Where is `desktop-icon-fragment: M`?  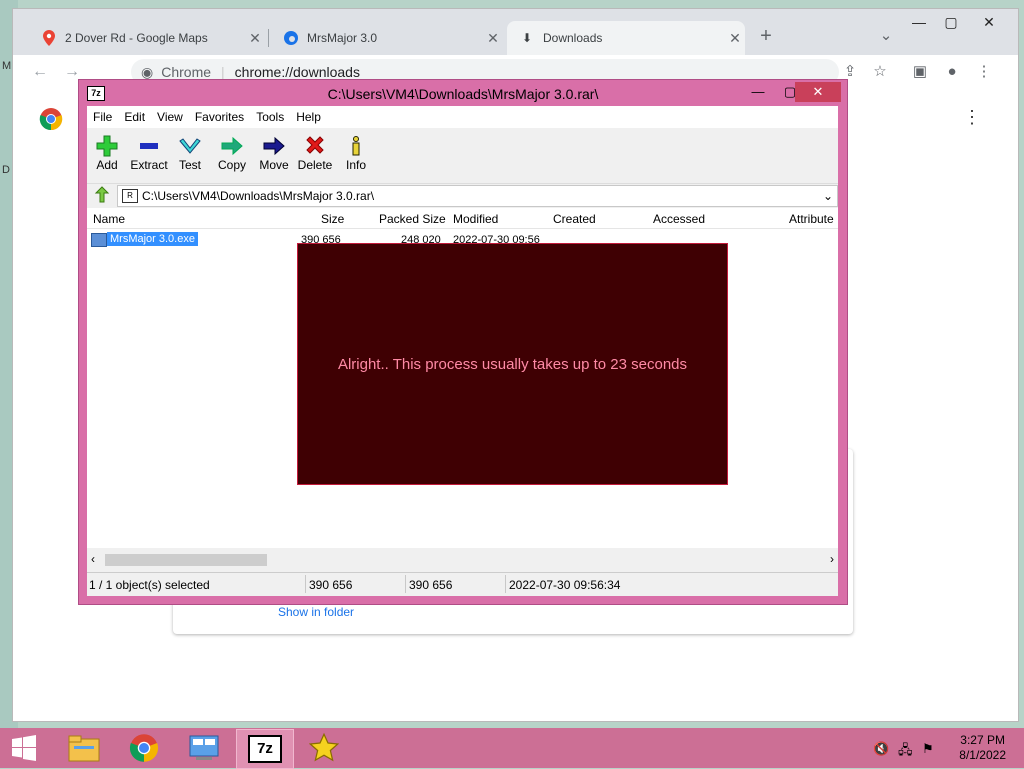
desktop-icon-fragment: M is located at coordinates (7, 66).